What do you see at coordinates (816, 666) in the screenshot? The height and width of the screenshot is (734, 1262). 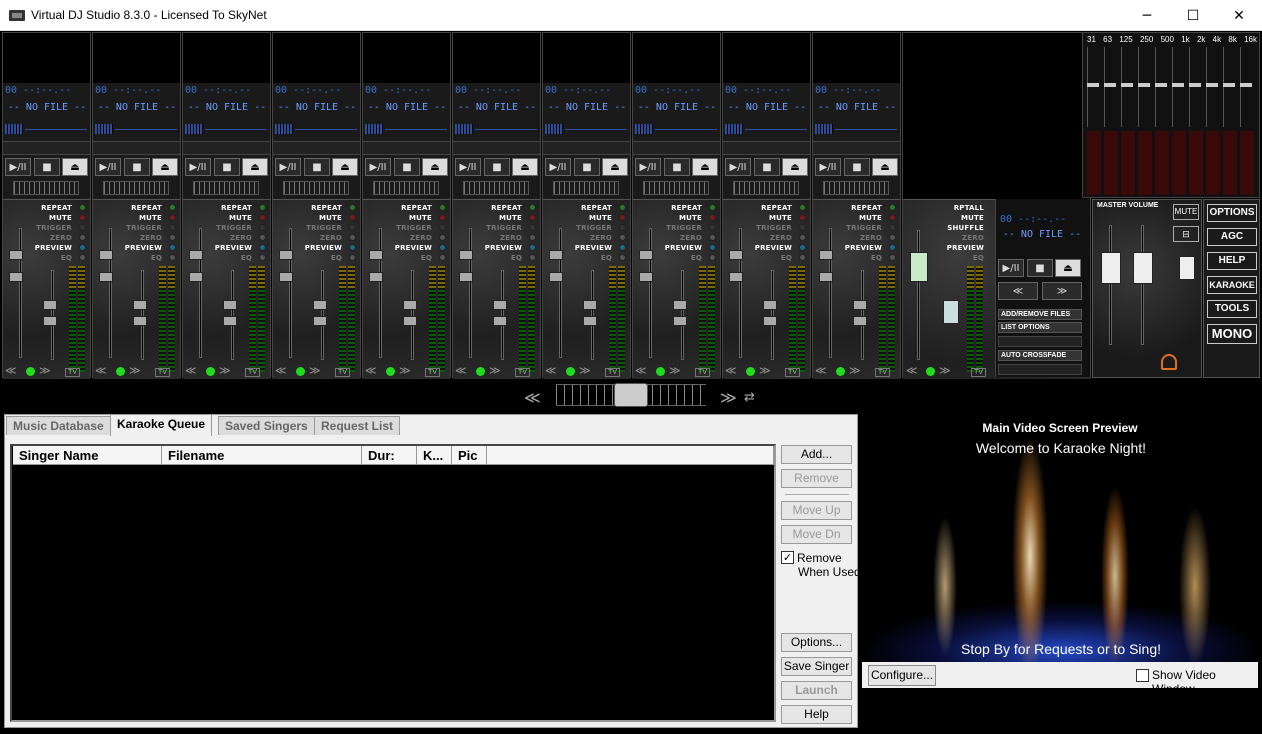 I see `save-singer-button: Save Singer` at bounding box center [816, 666].